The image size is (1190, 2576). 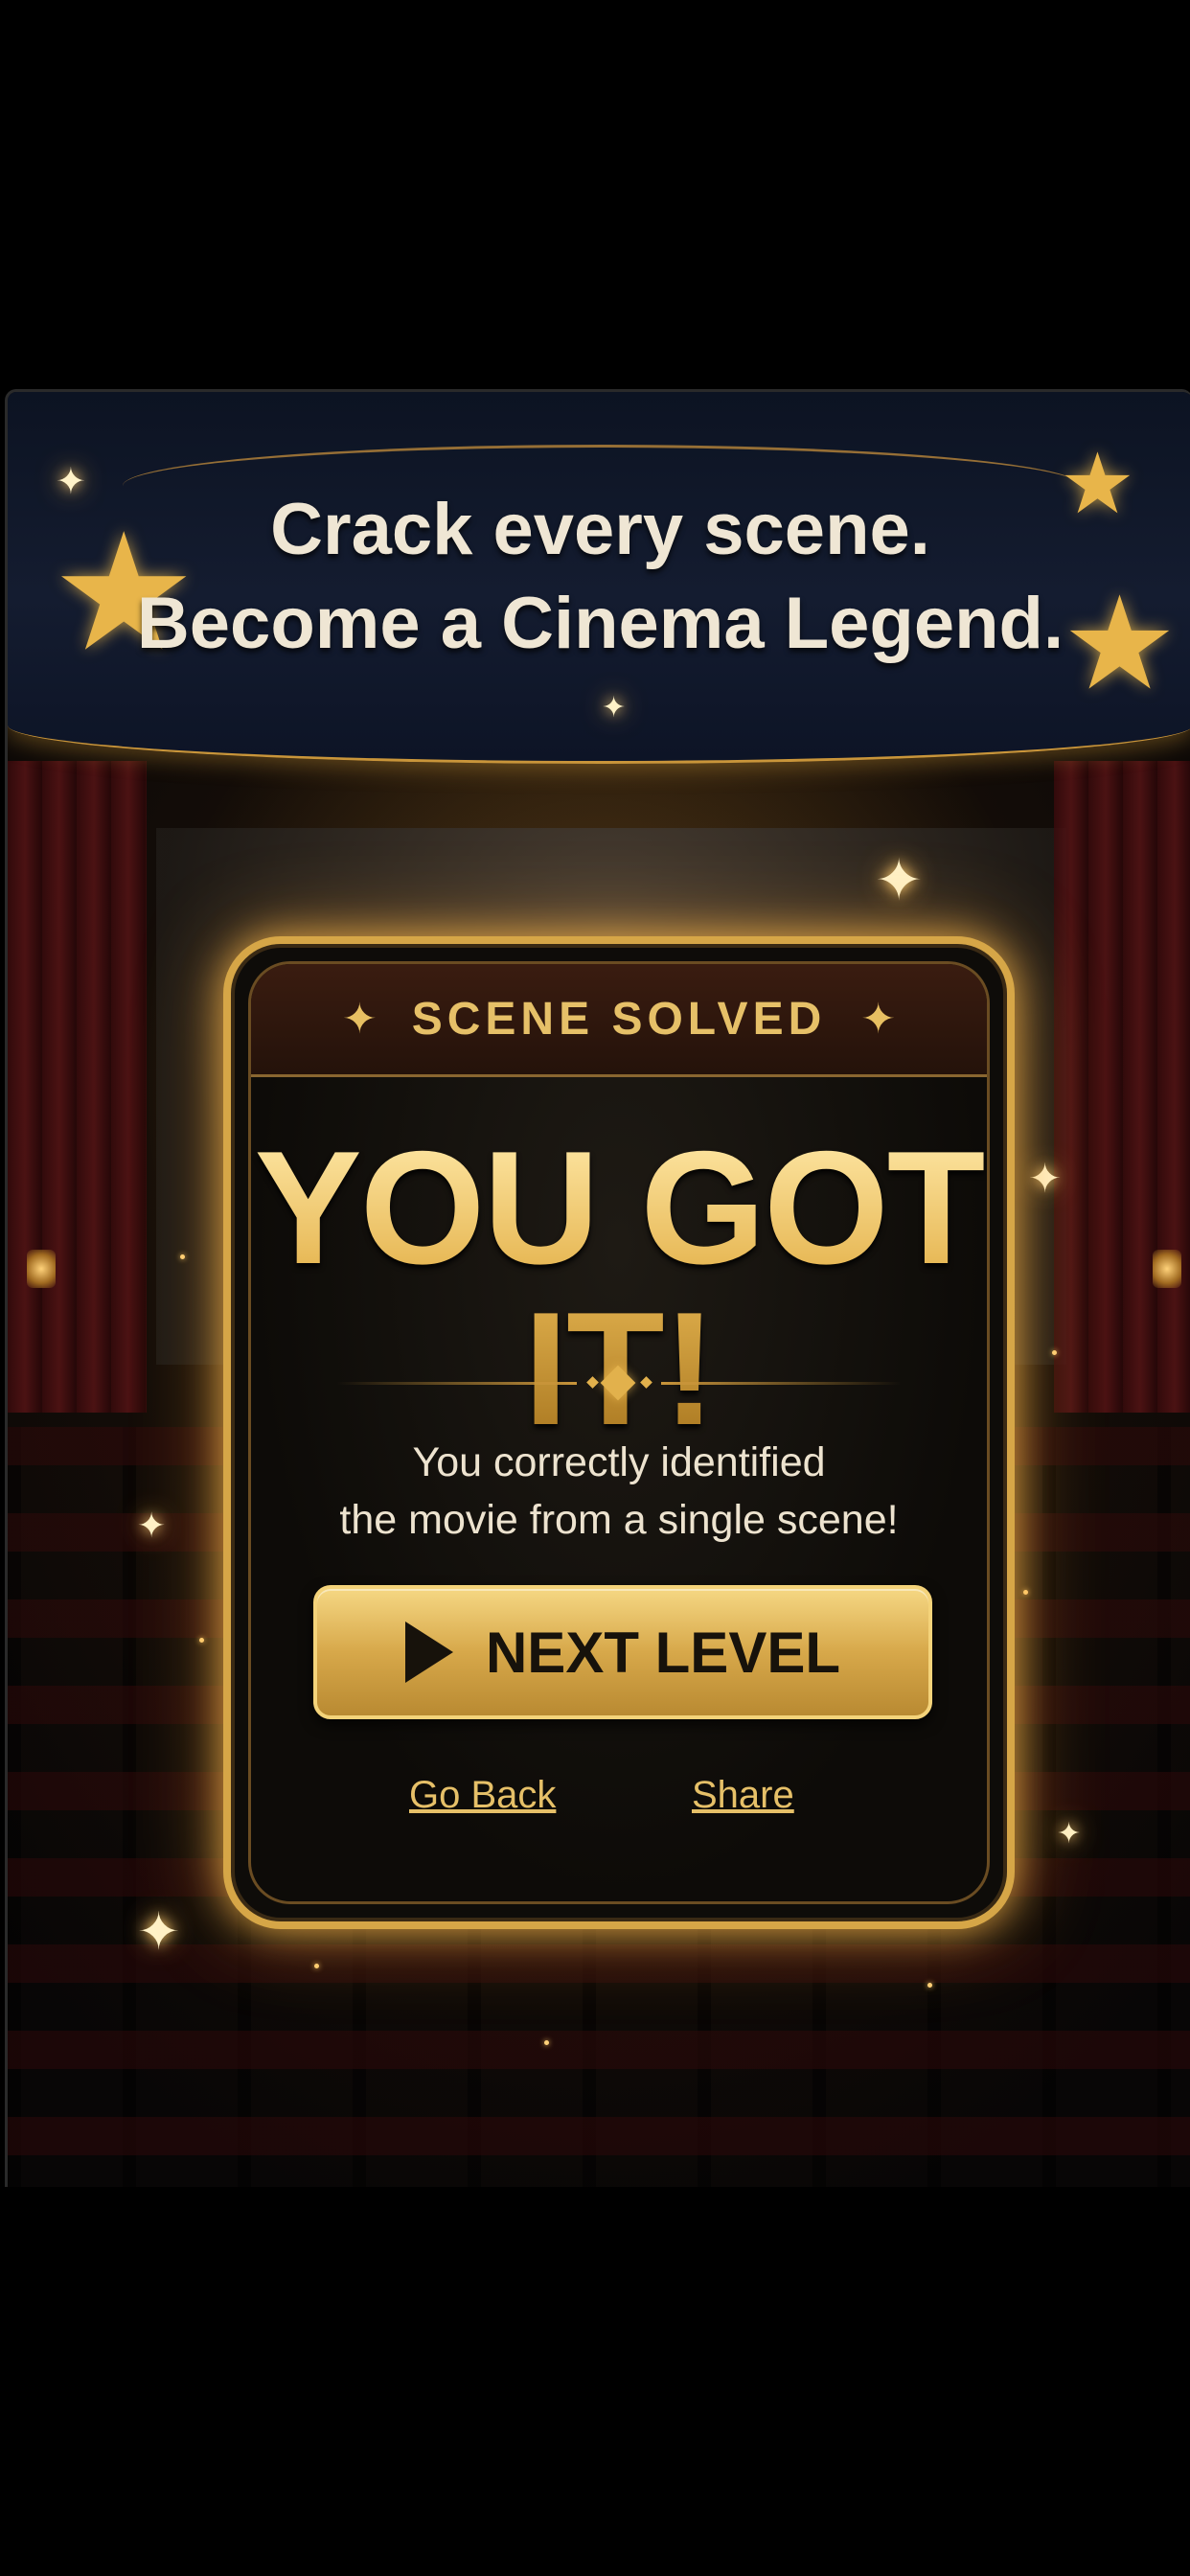 I want to click on right-curtain, so click(x=1122, y=1087).